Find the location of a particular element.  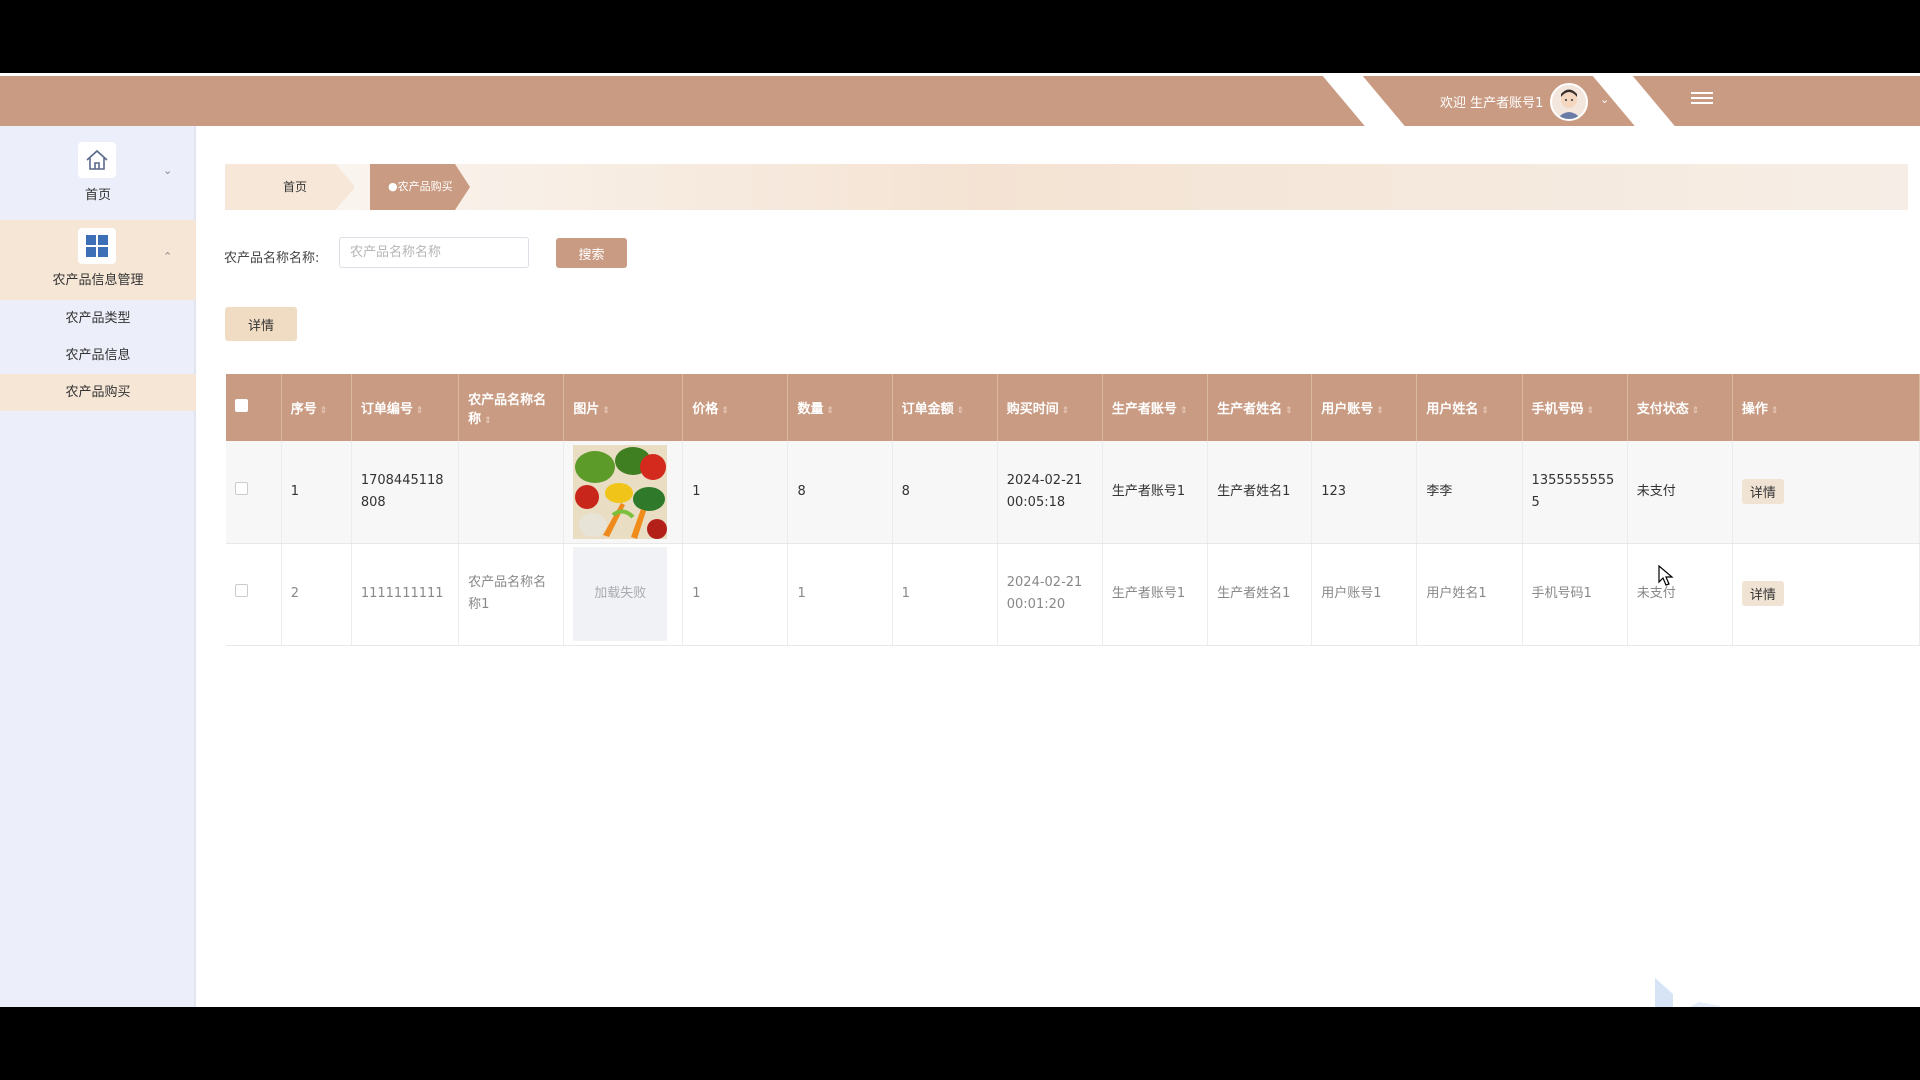

column-header: 生产者账号 ⇕ is located at coordinates (1155, 407).